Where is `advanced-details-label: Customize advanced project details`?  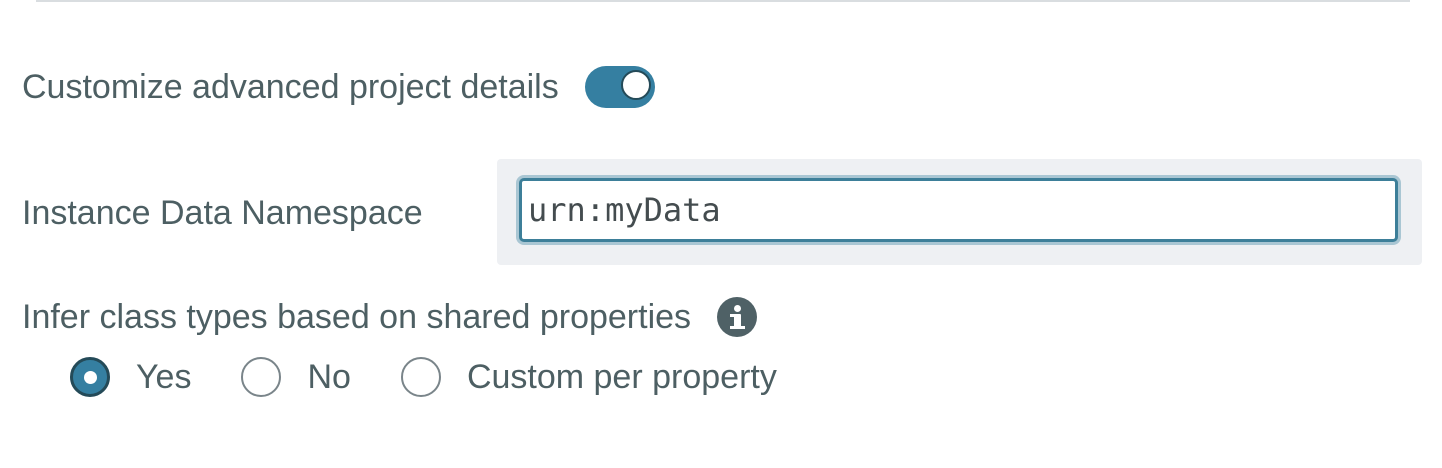 advanced-details-label: Customize advanced project details is located at coordinates (290, 86).